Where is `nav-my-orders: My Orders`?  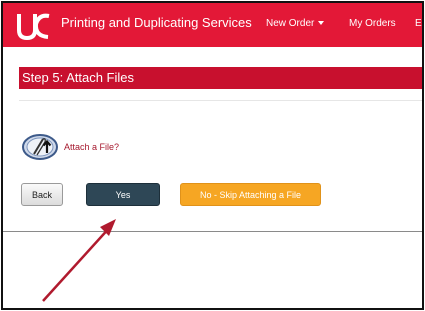 nav-my-orders: My Orders is located at coordinates (372, 23).